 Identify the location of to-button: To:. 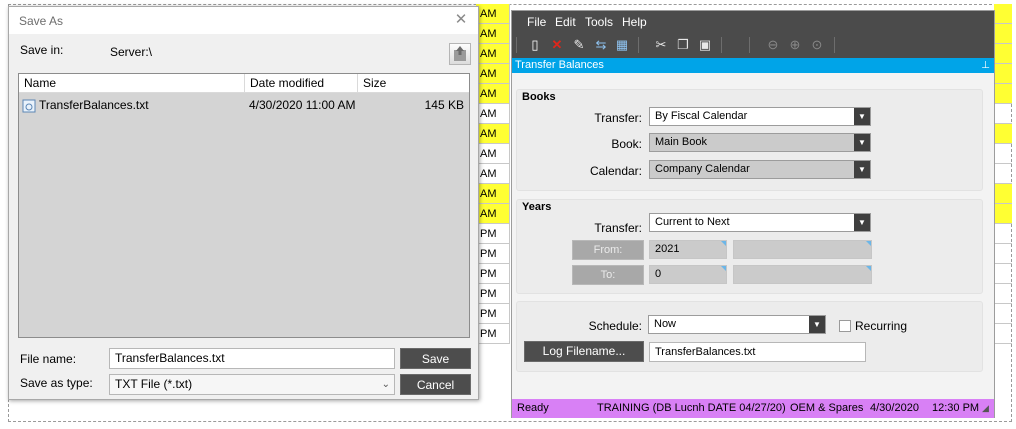
(608, 275).